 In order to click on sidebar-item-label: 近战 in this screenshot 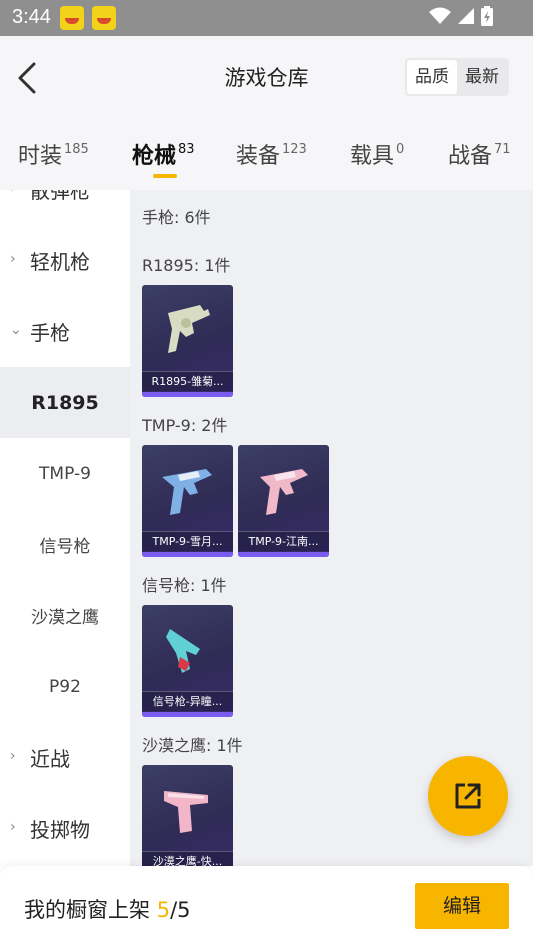, I will do `click(50, 759)`.